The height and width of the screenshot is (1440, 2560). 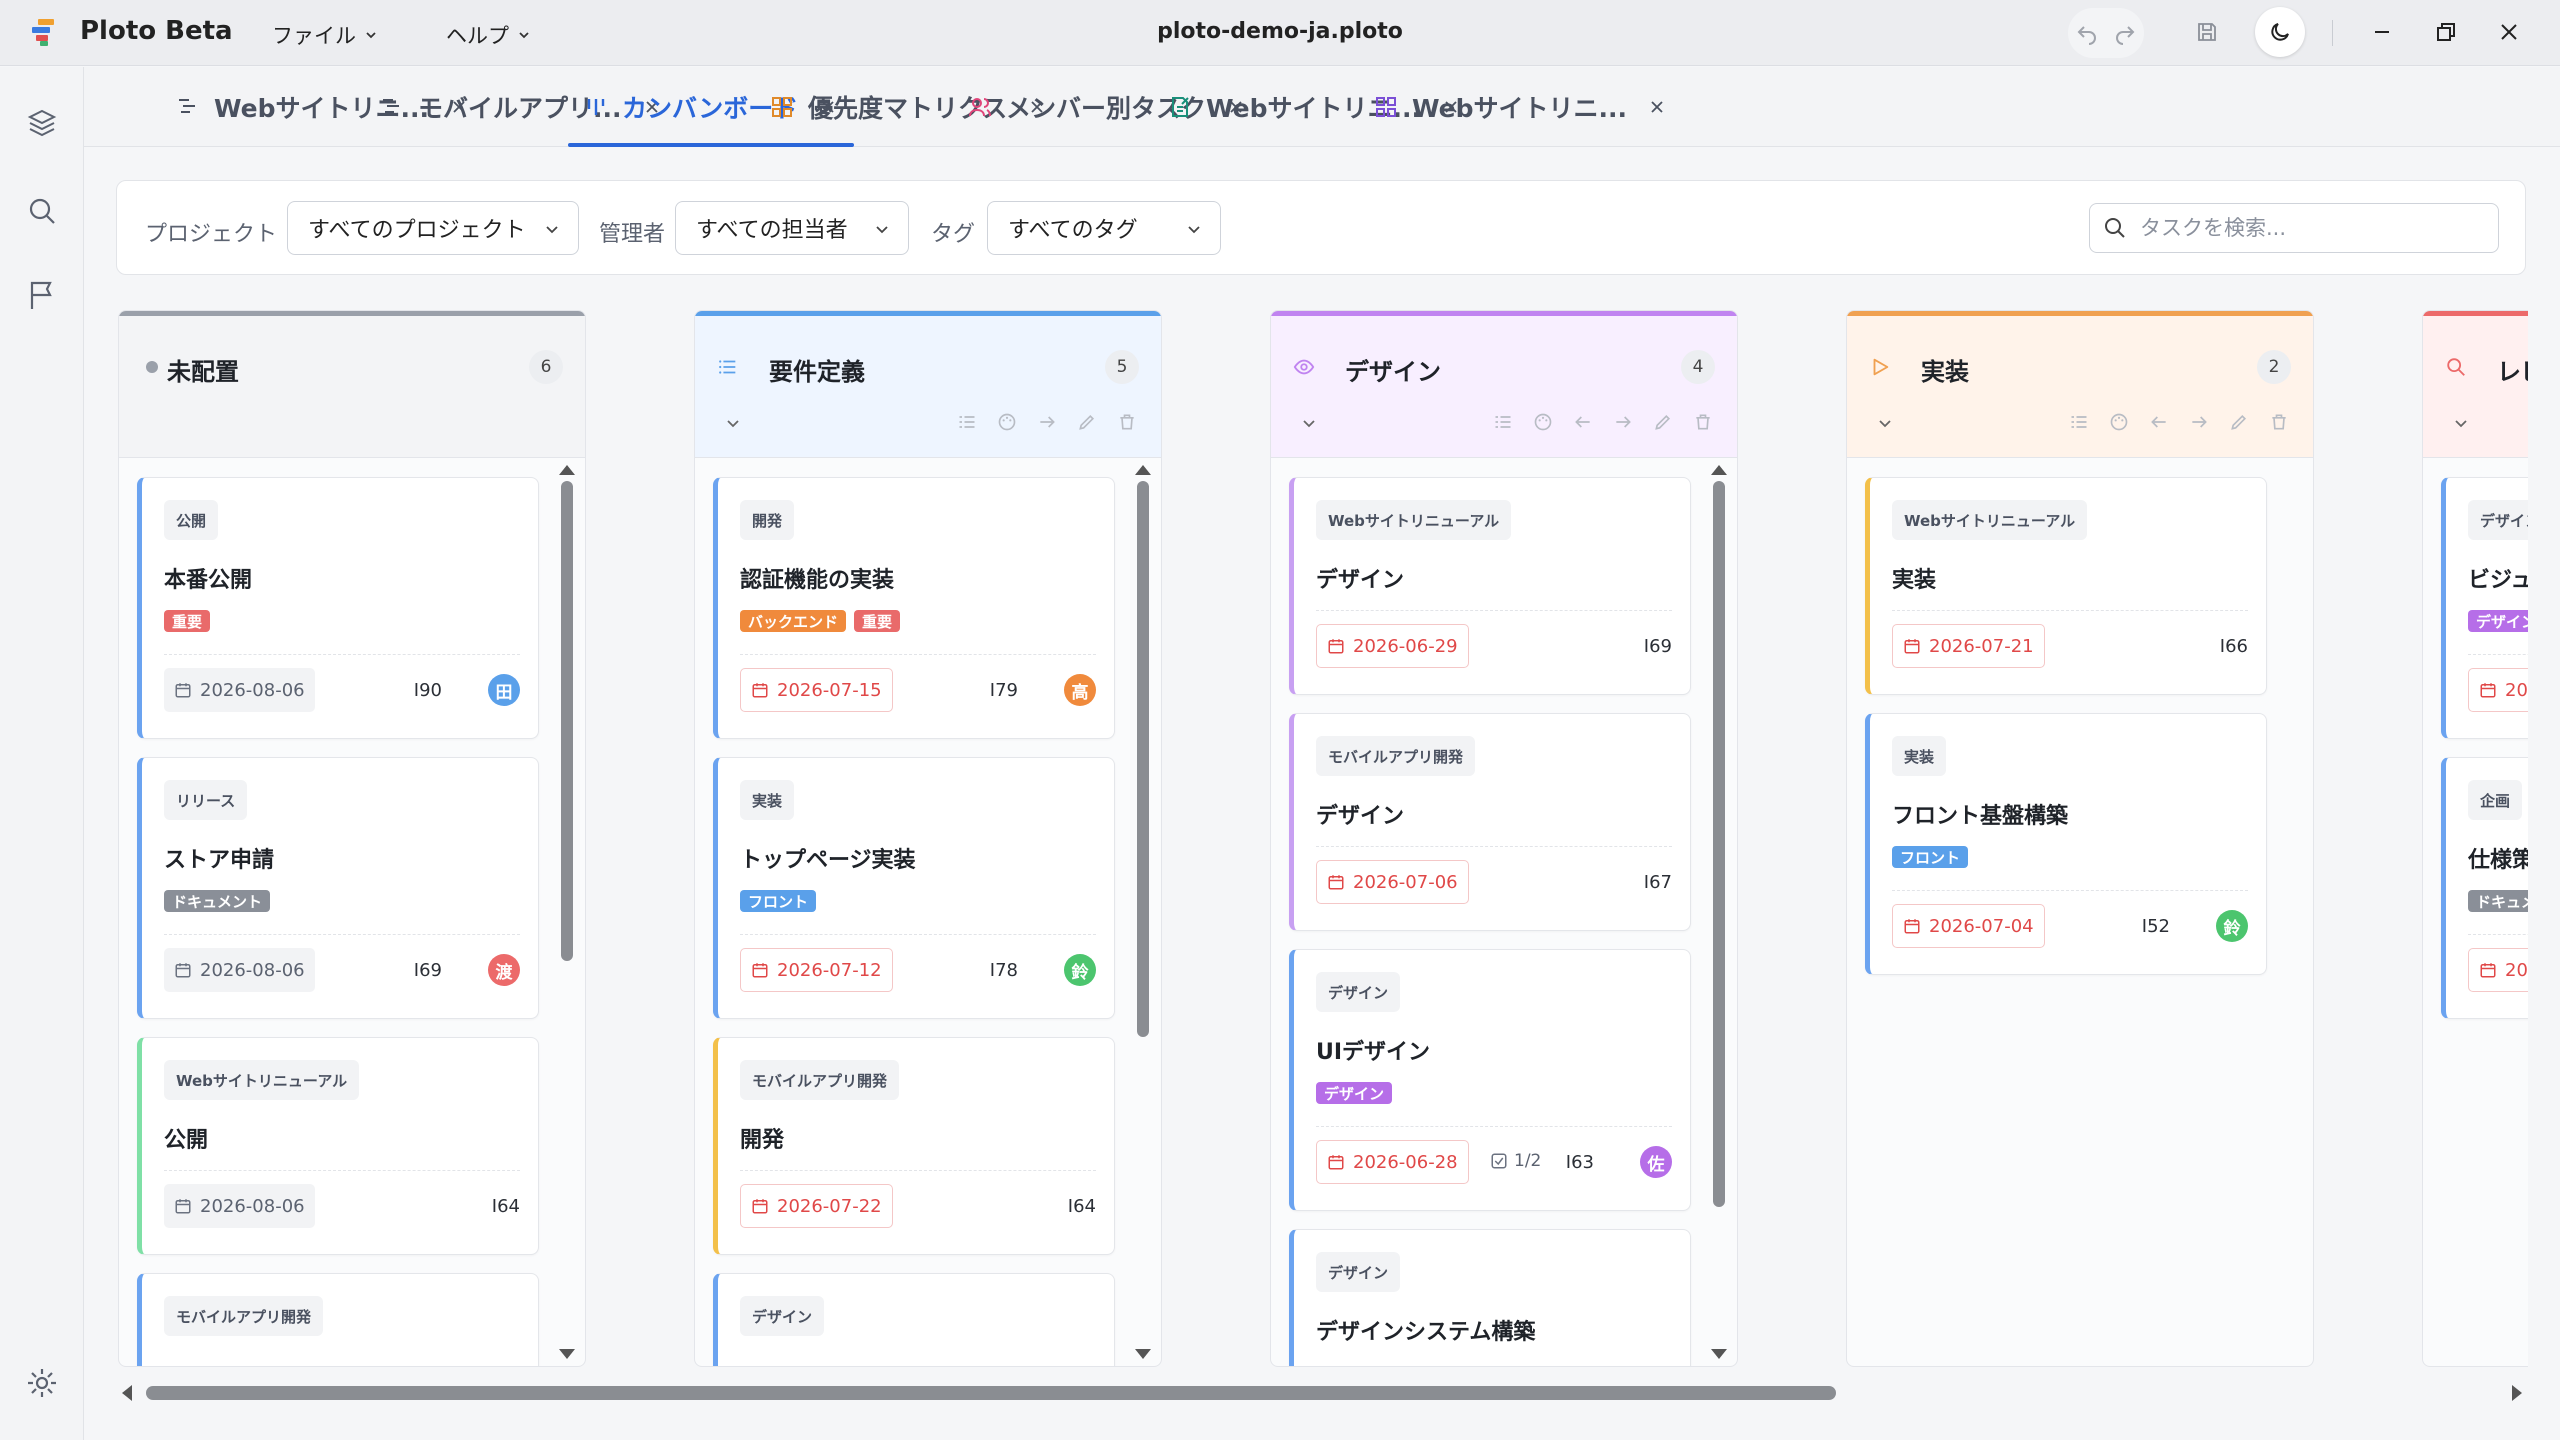 What do you see at coordinates (338, 888) in the screenshot?
I see `task-card: リリース ストア申請 ドキュメント 2026-08-06 I69 渡` at bounding box center [338, 888].